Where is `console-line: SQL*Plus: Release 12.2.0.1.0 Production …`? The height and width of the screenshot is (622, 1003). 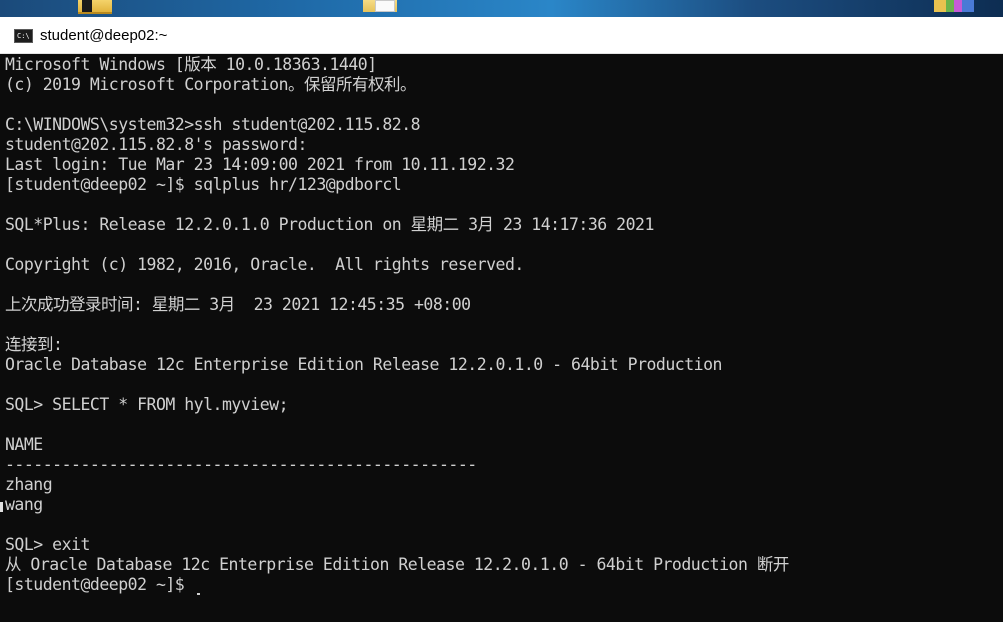
console-line: SQL*Plus: Release 12.2.0.1.0 Production … is located at coordinates (329, 224).